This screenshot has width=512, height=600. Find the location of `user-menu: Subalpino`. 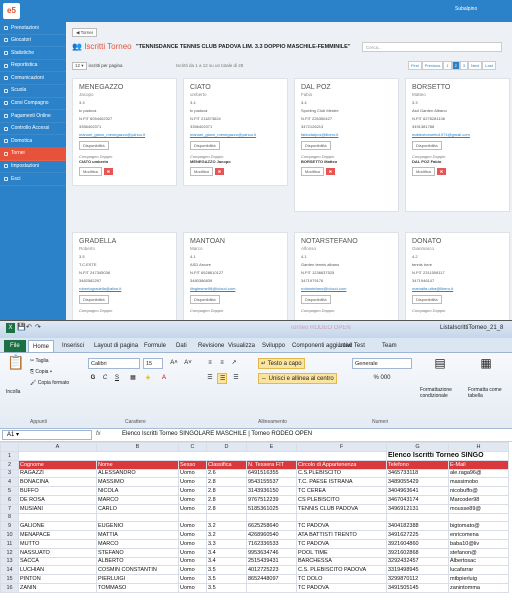

user-menu: Subalpino is located at coordinates (466, 9).